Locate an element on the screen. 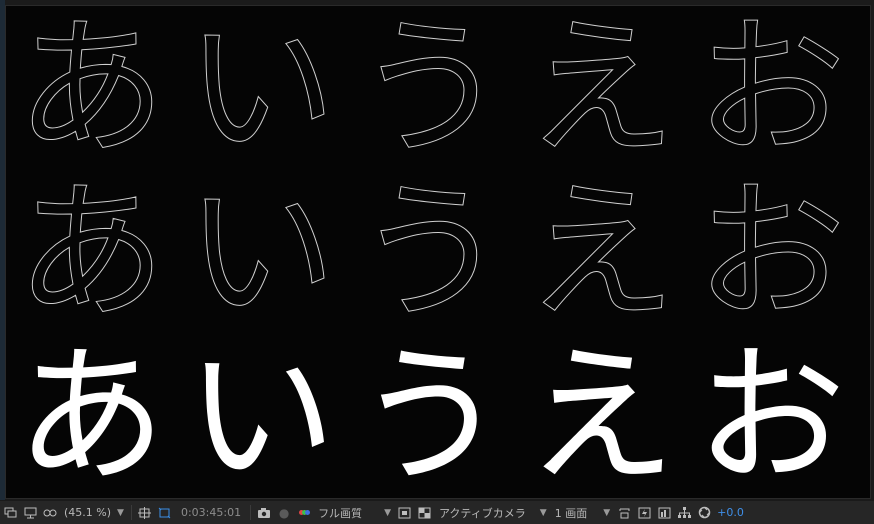 The width and height of the screenshot is (874, 524). views-value: 1 画面 is located at coordinates (571, 513).